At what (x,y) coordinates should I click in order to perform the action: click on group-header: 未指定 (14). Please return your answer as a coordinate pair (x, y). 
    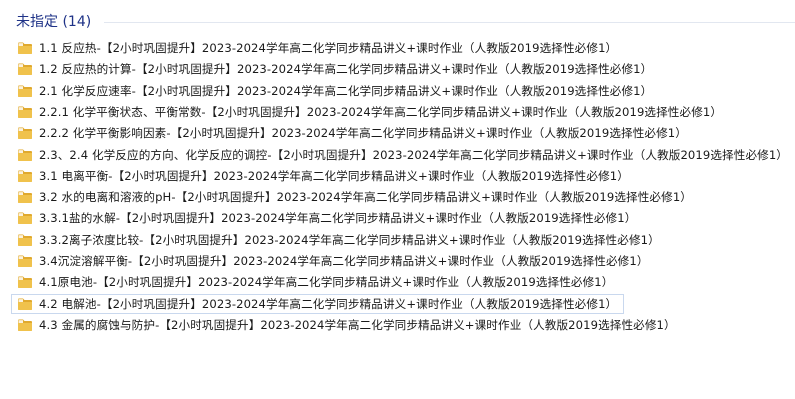
    Looking at the image, I should click on (397, 20).